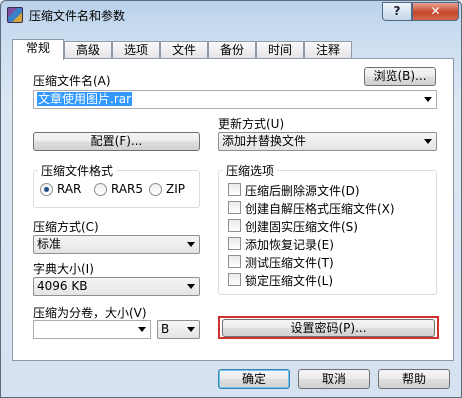  Describe the element at coordinates (116, 286) in the screenshot. I see `dictionary-size-select: 4096 KB` at that location.